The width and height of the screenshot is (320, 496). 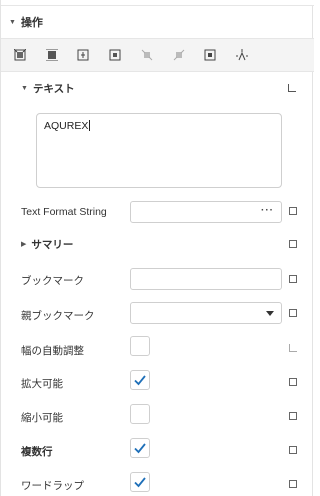 I want to click on align-center-icon, so click(x=52, y=55).